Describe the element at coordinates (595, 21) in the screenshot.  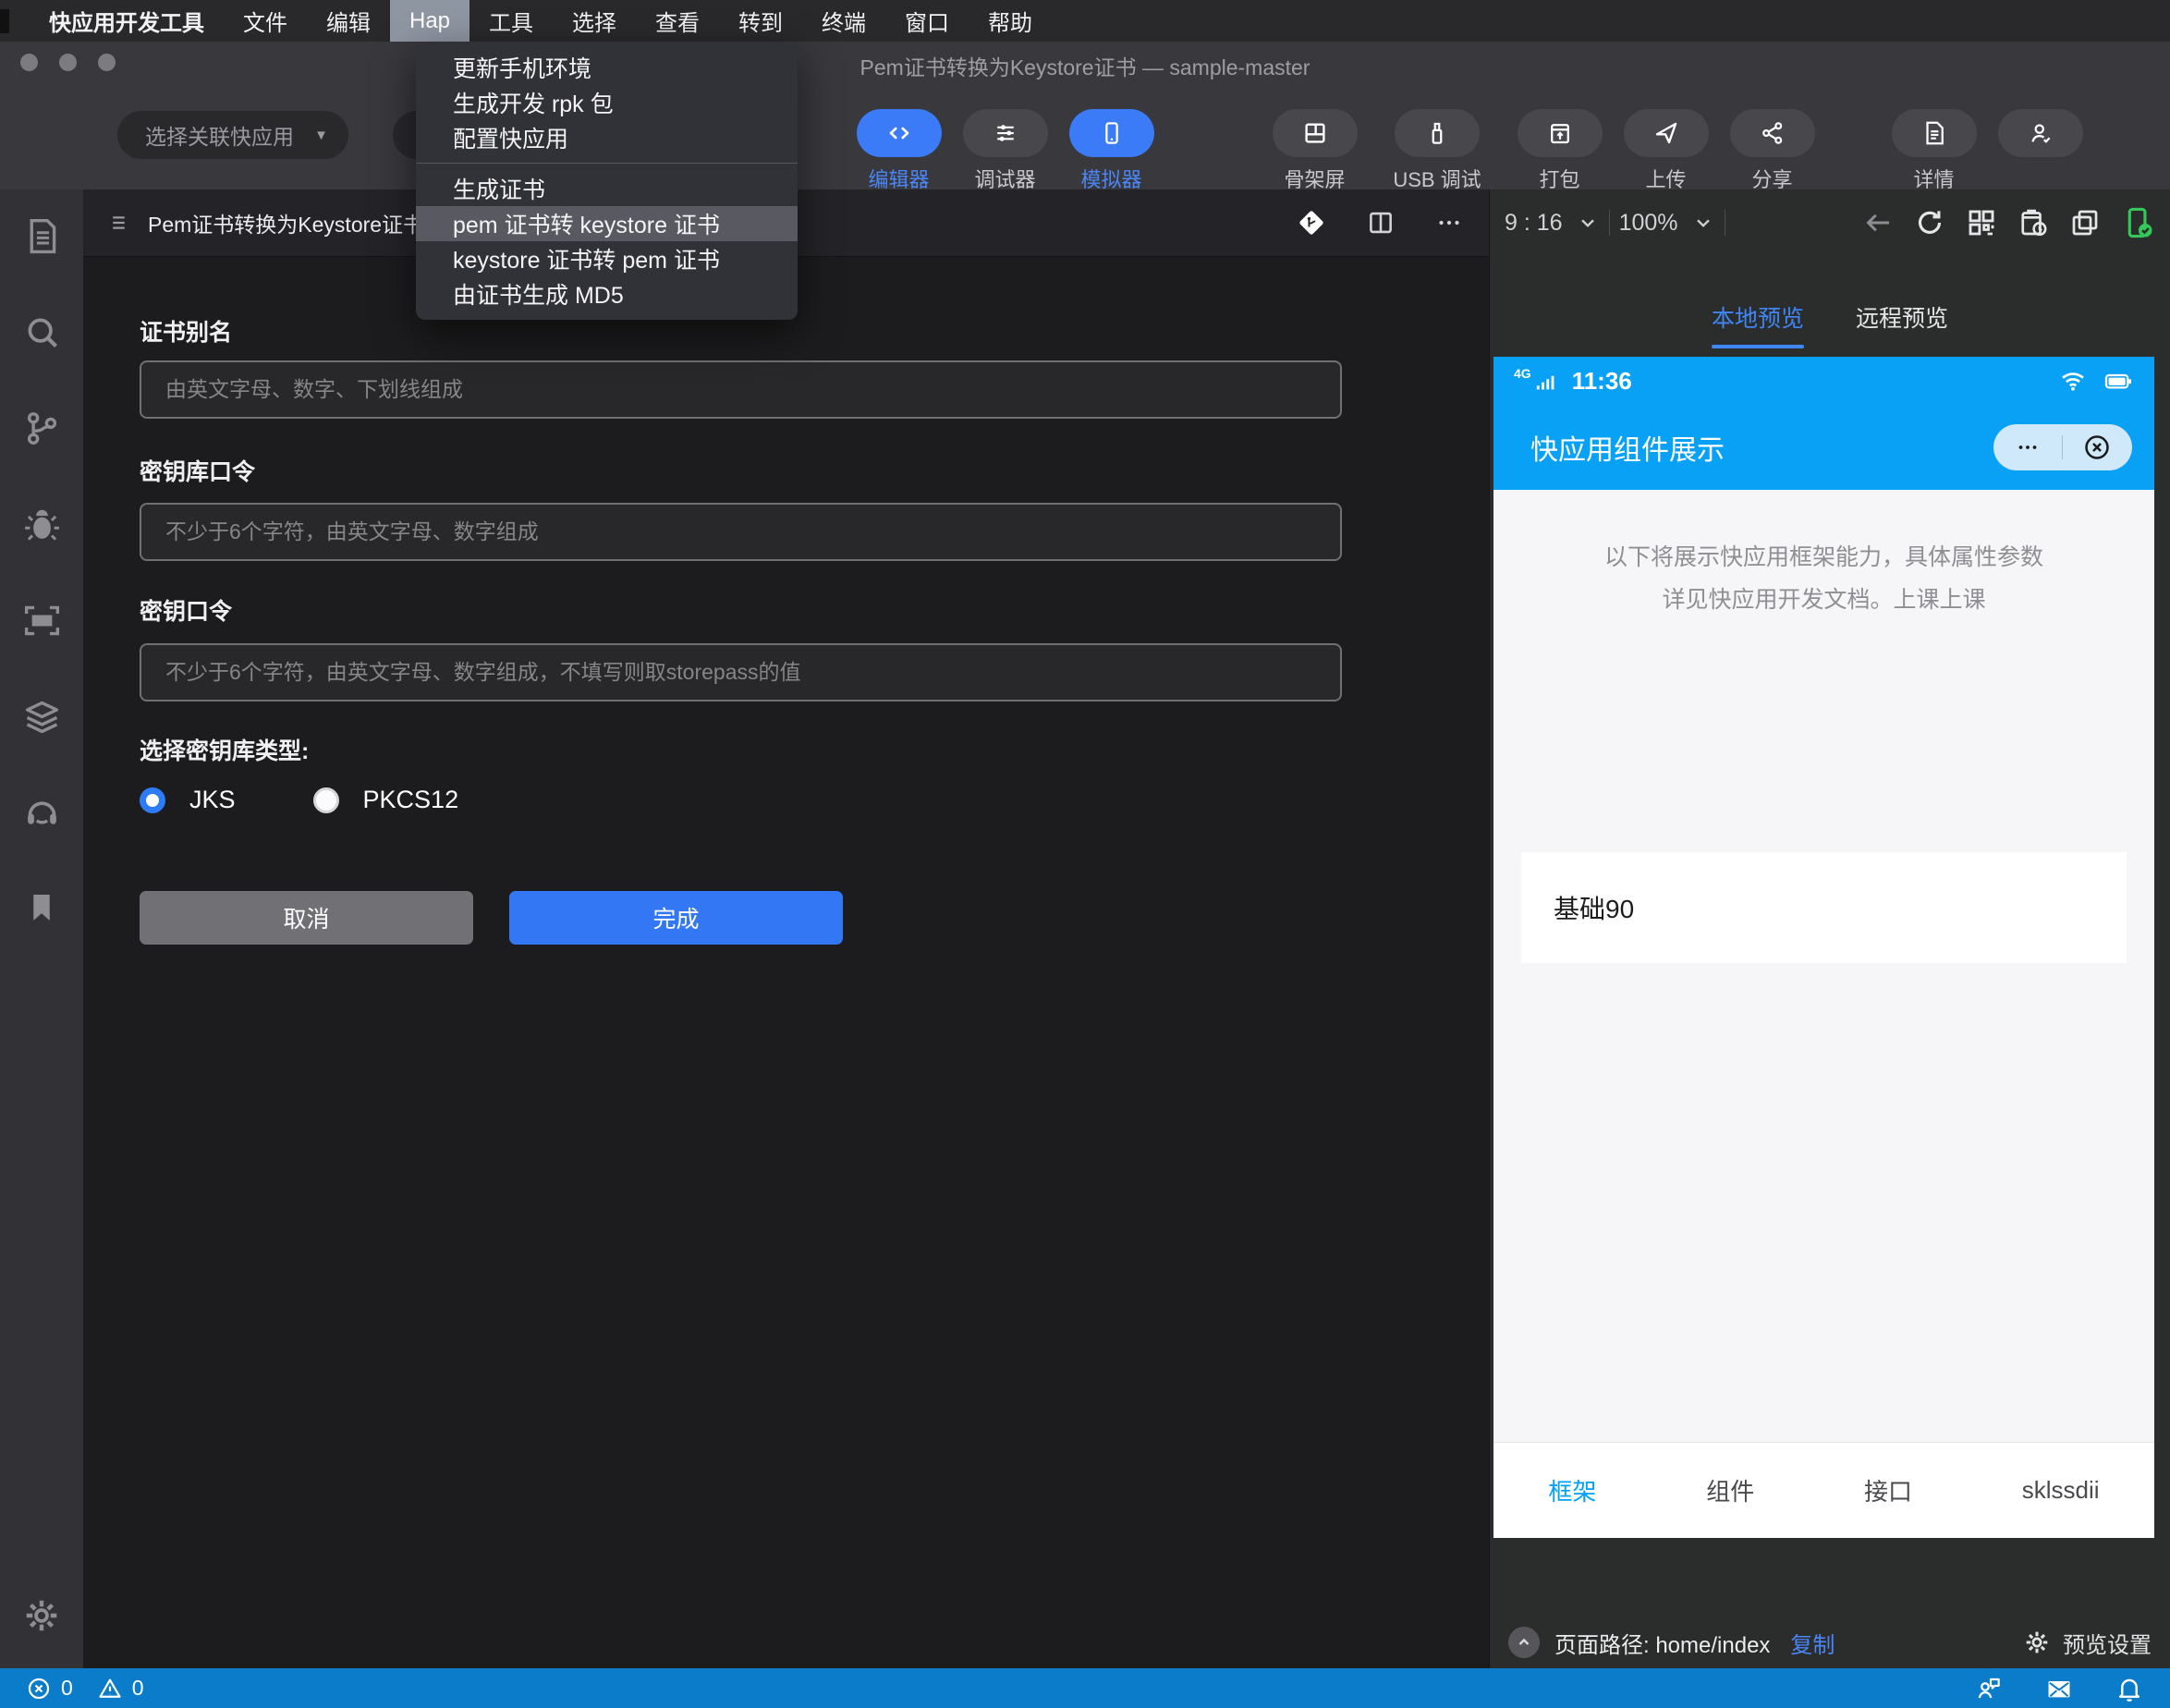
I see `menu-item-select: 选择` at that location.